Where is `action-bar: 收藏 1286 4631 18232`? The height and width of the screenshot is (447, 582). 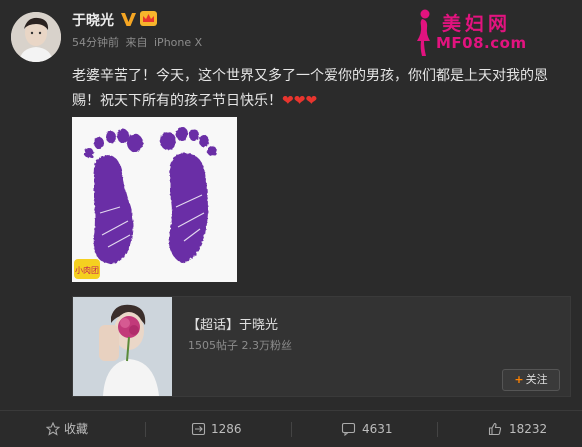
action-bar: 收藏 1286 4631 18232 is located at coordinates (291, 428).